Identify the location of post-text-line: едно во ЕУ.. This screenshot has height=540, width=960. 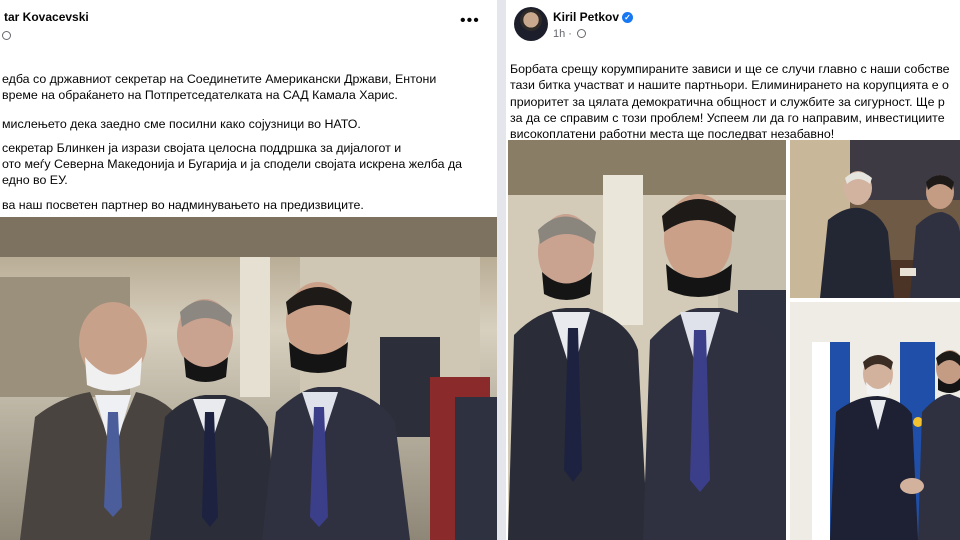
(35, 180).